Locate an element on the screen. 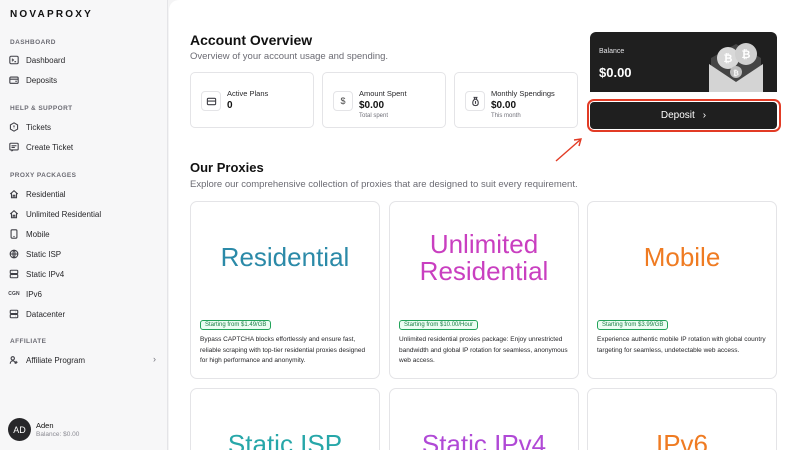  terminal-icon is located at coordinates (14, 60).